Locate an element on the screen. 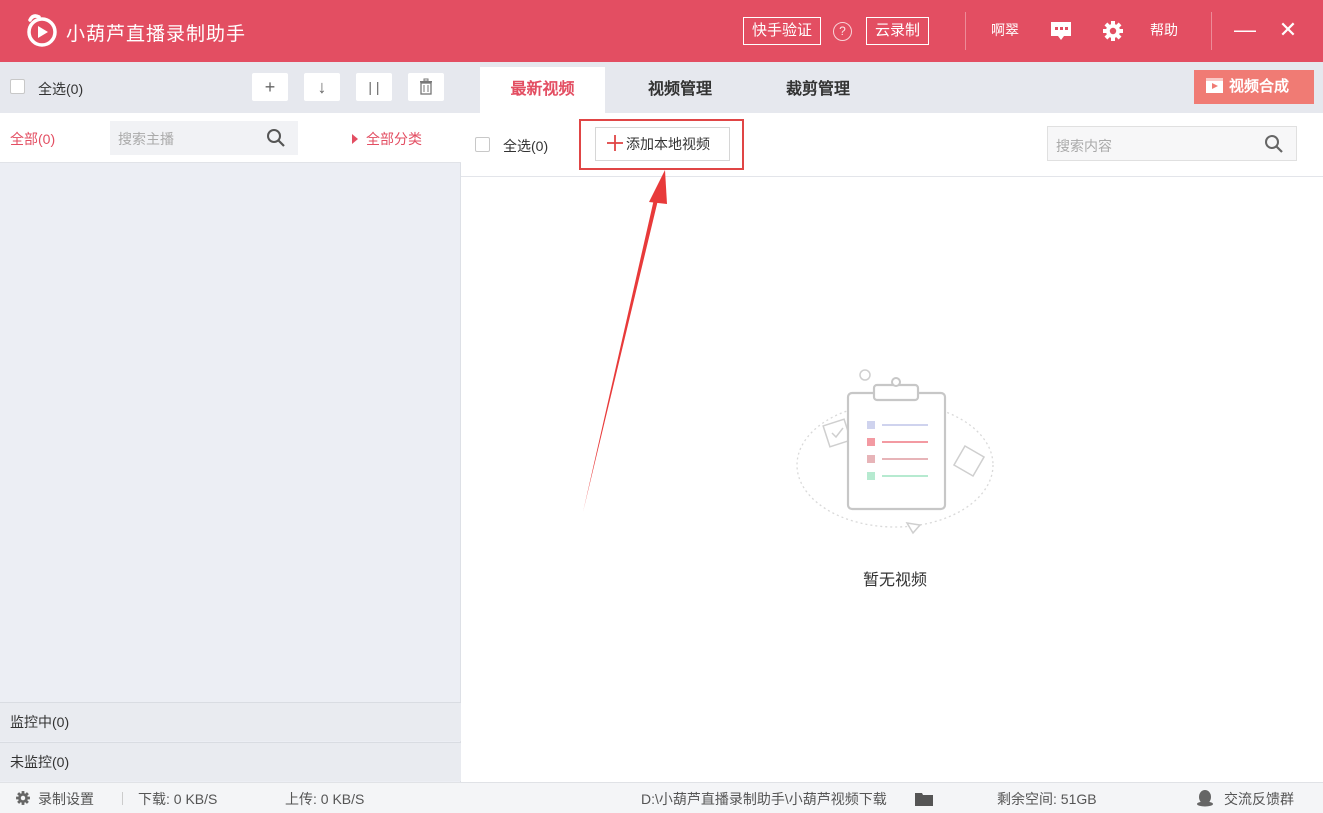  anchor-filter-bar: 全部(0) 搜索主播 全部分类 is located at coordinates (230, 138).